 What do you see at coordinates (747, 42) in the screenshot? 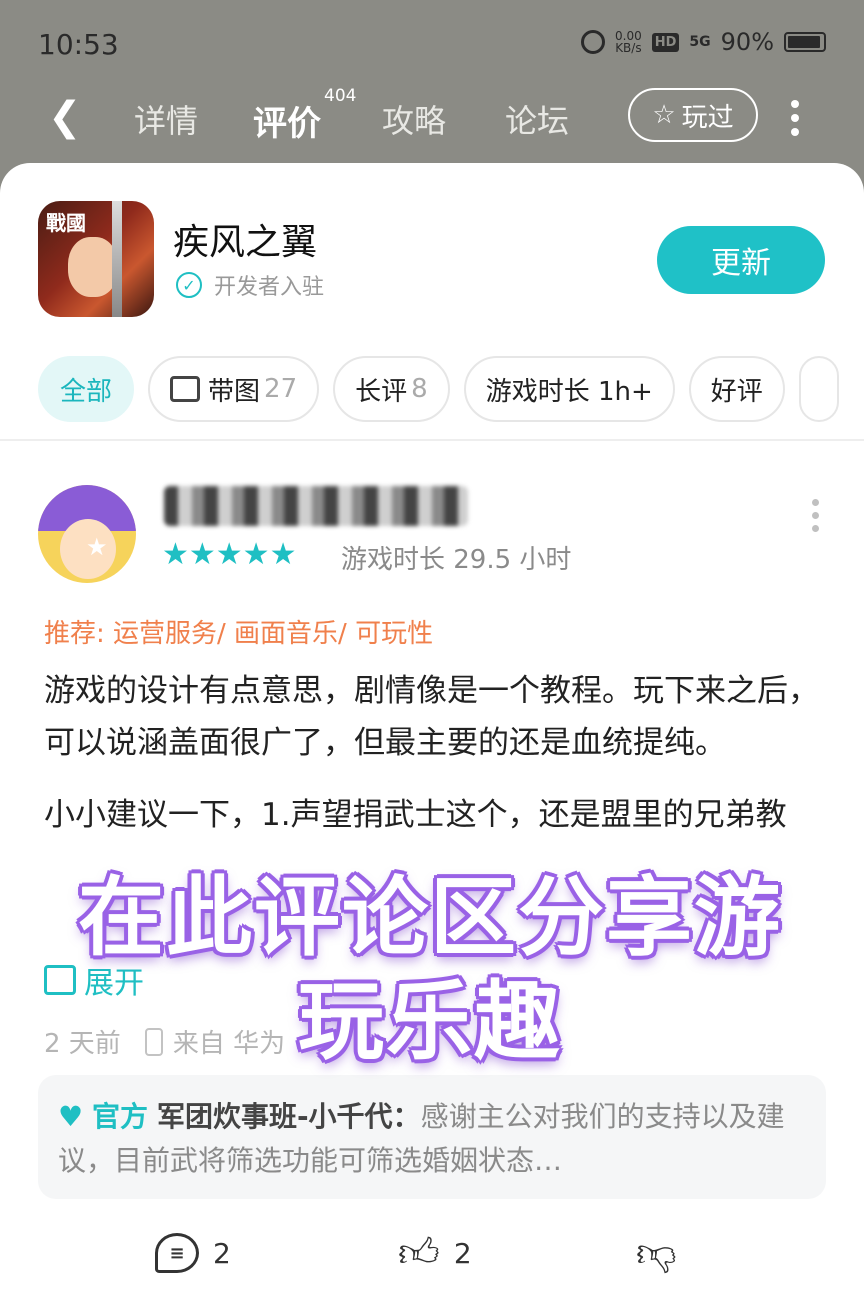
I see `battery-percent: 90%` at bounding box center [747, 42].